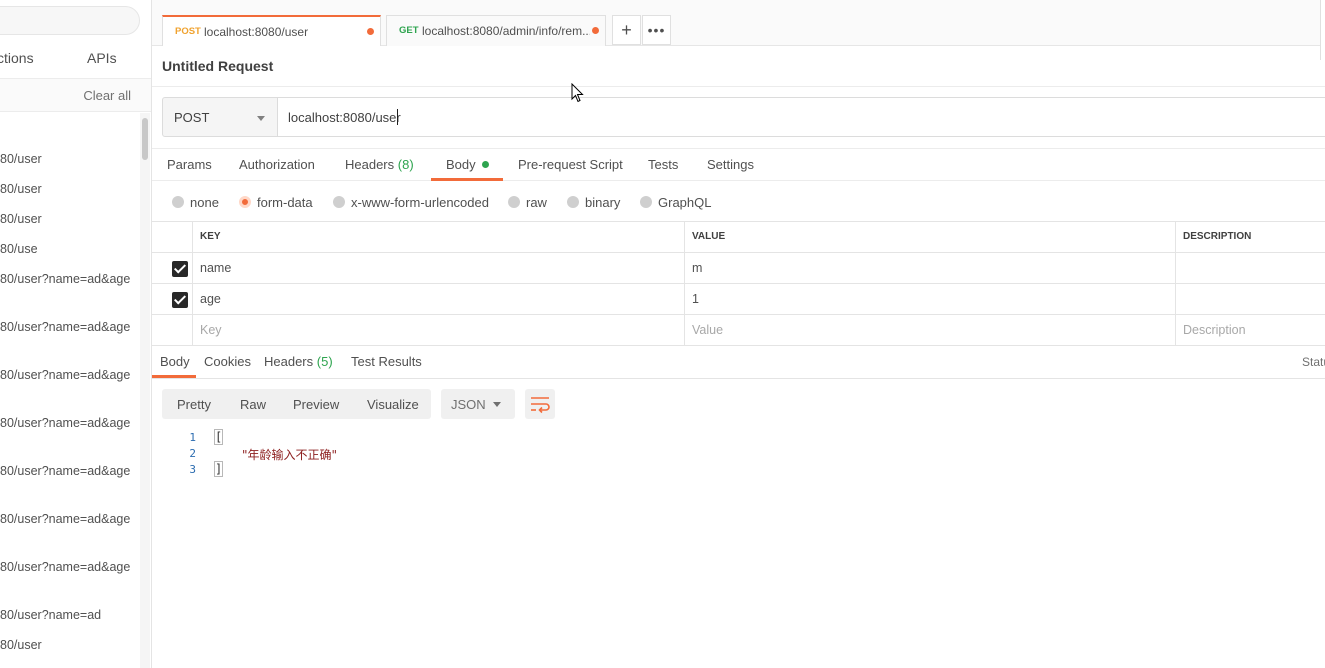 The height and width of the screenshot is (668, 1325). Describe the element at coordinates (386, 361) in the screenshot. I see `response-tab-test-results: Test Results` at that location.